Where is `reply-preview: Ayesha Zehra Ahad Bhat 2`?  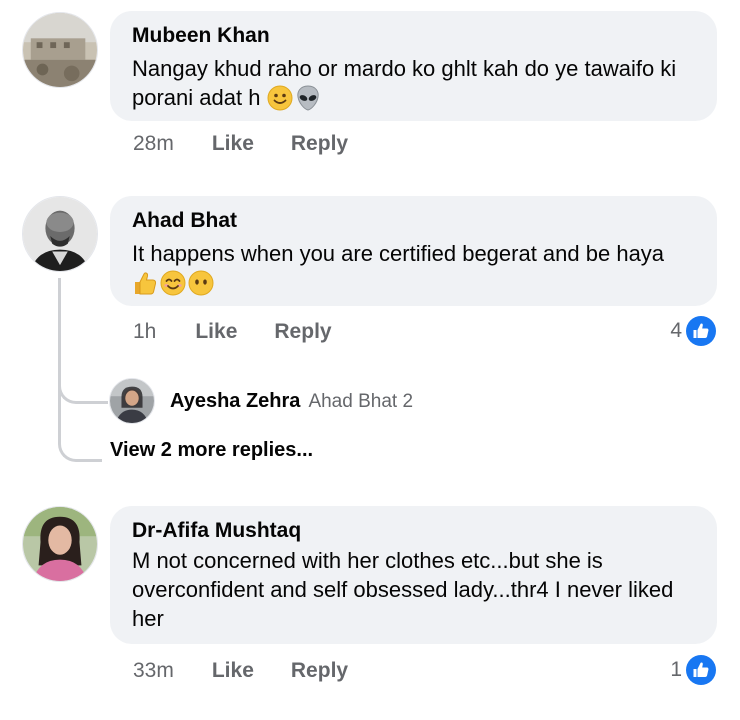
reply-preview: Ayesha Zehra Ahad Bhat 2 is located at coordinates (291, 401).